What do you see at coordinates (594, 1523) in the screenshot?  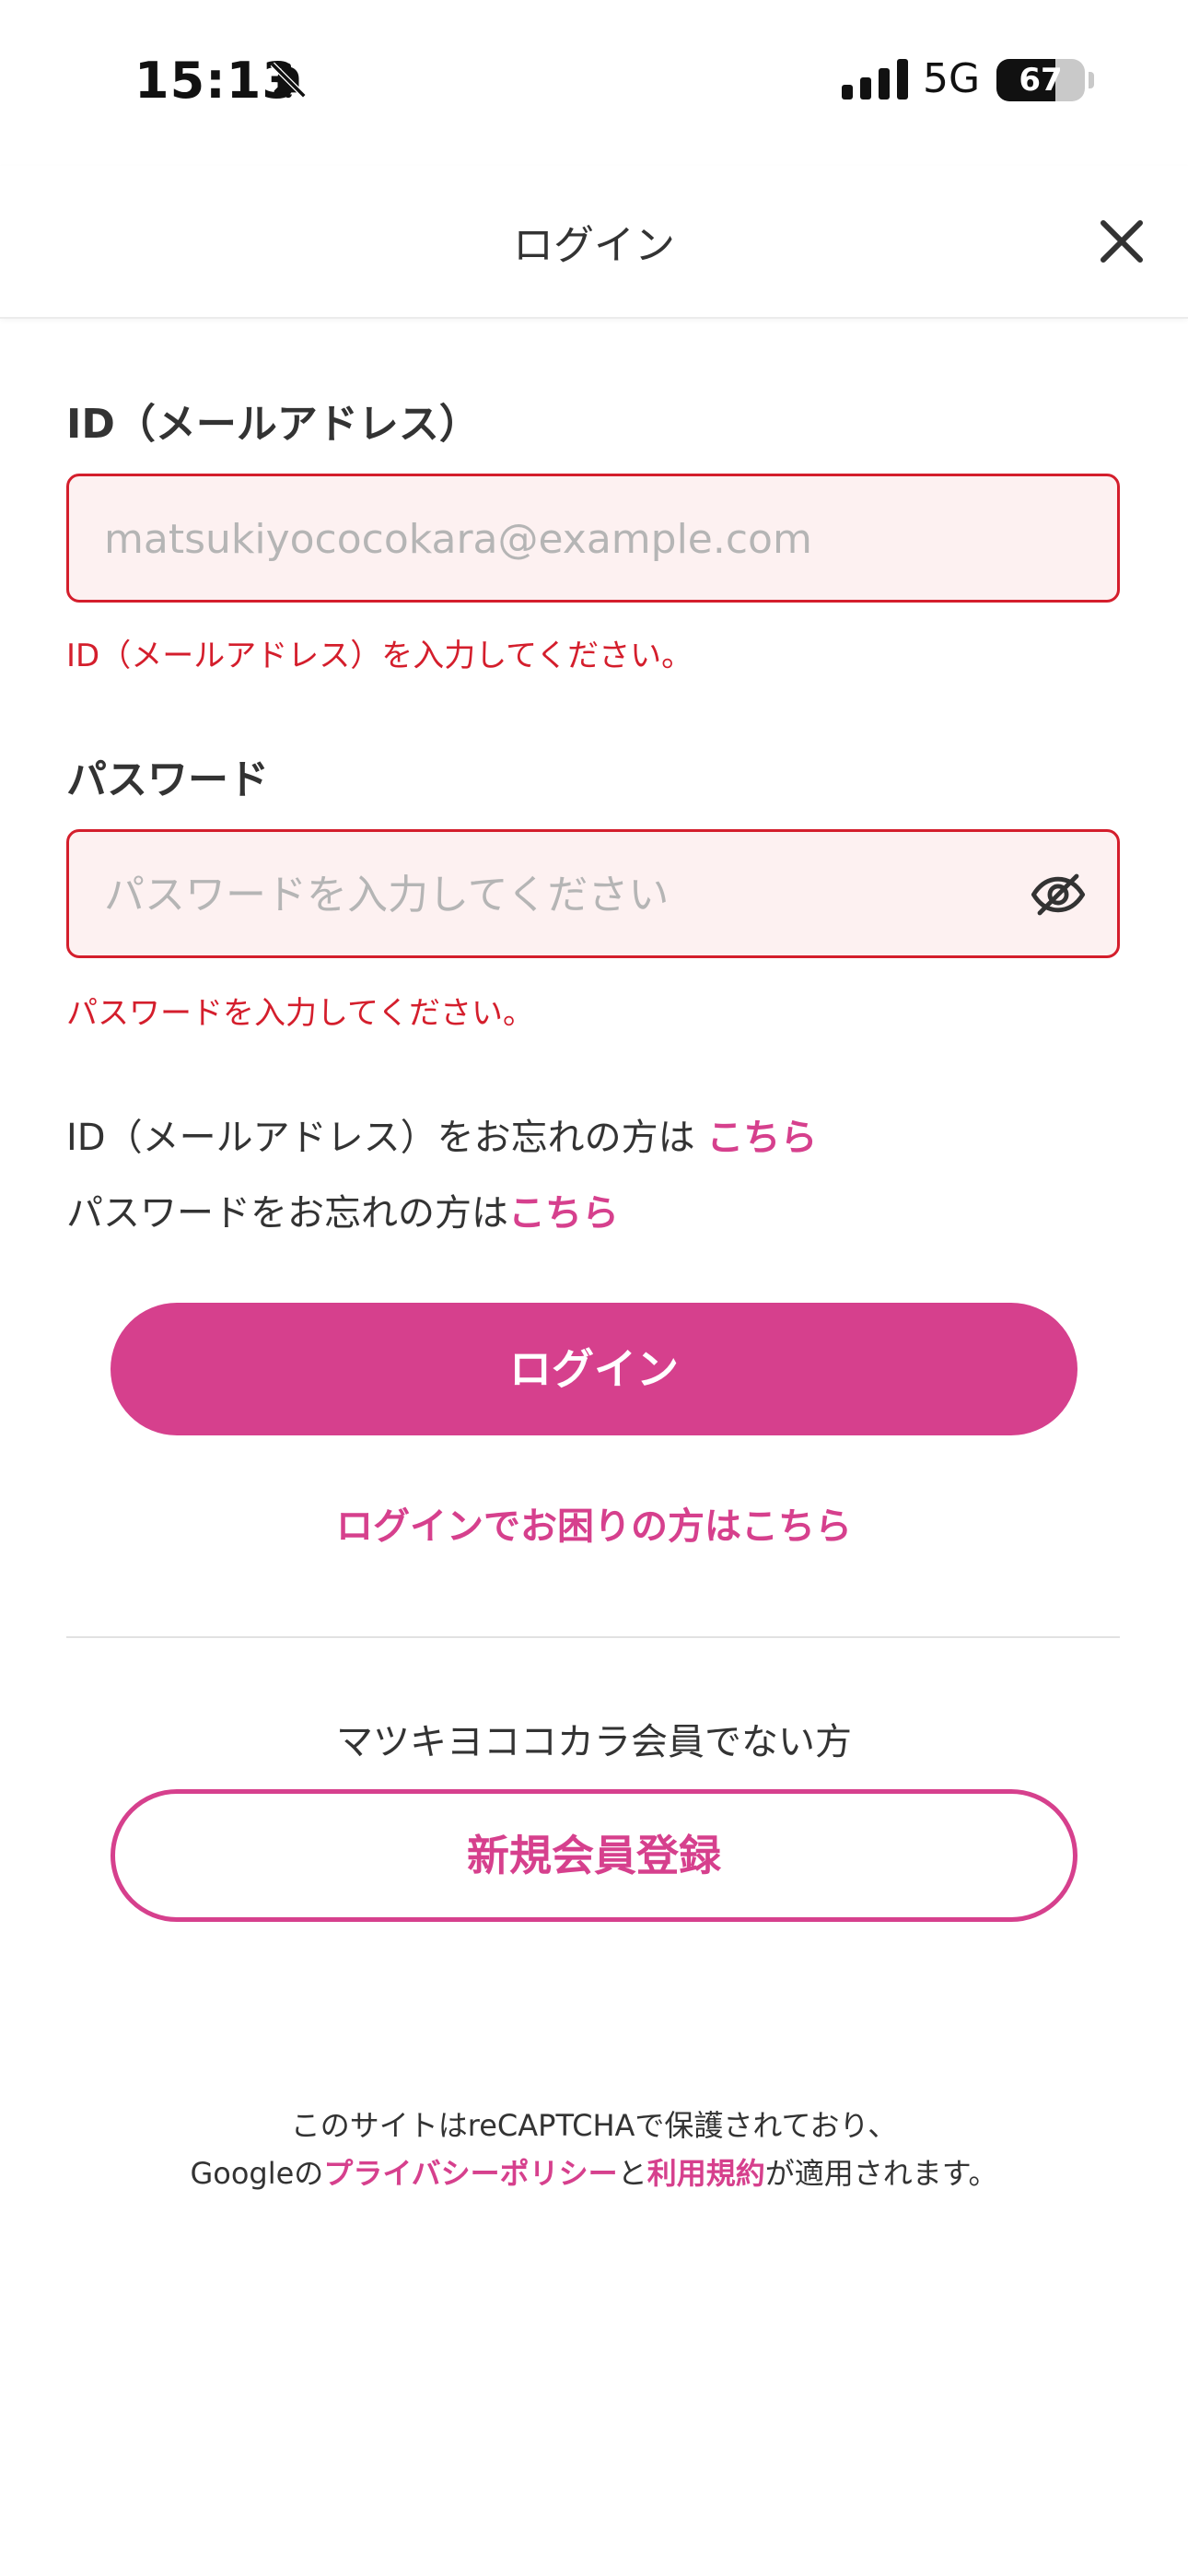 I see `login-help-link: ログインでお困りの方はこちら` at bounding box center [594, 1523].